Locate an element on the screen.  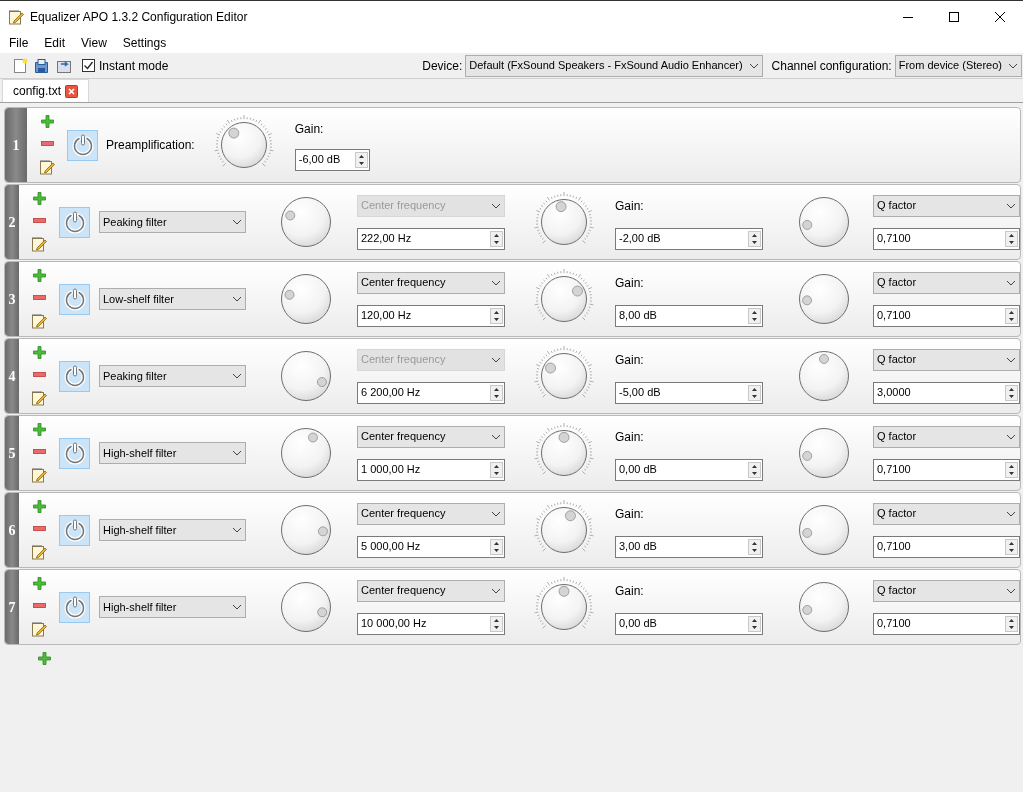
gain-field: 3,00 dB is located at coordinates (689, 546).